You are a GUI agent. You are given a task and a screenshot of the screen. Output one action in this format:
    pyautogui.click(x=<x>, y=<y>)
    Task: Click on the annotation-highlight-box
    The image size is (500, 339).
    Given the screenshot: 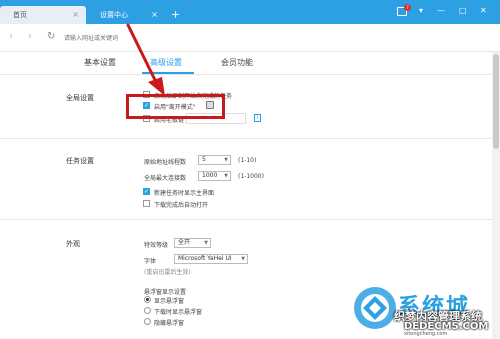 What is the action you would take?
    pyautogui.click(x=175, y=106)
    